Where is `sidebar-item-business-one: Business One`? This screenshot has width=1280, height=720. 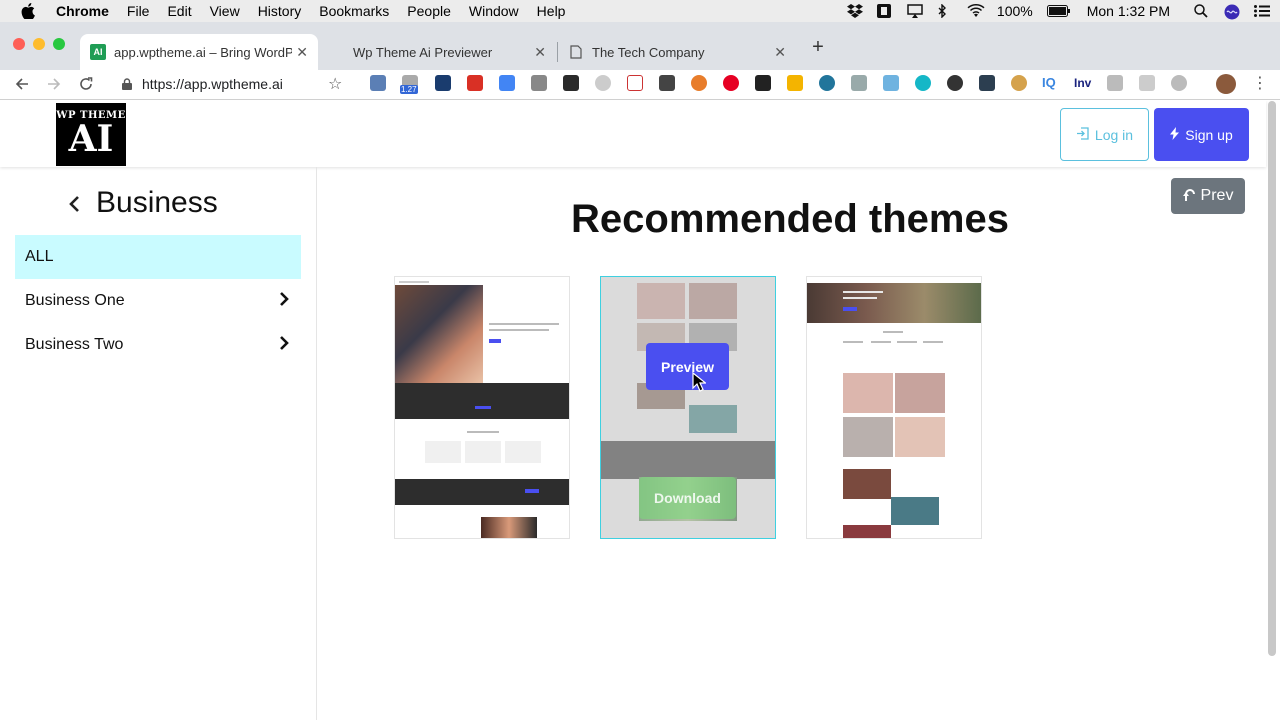
sidebar-item-business-one: Business One is located at coordinates (158, 301).